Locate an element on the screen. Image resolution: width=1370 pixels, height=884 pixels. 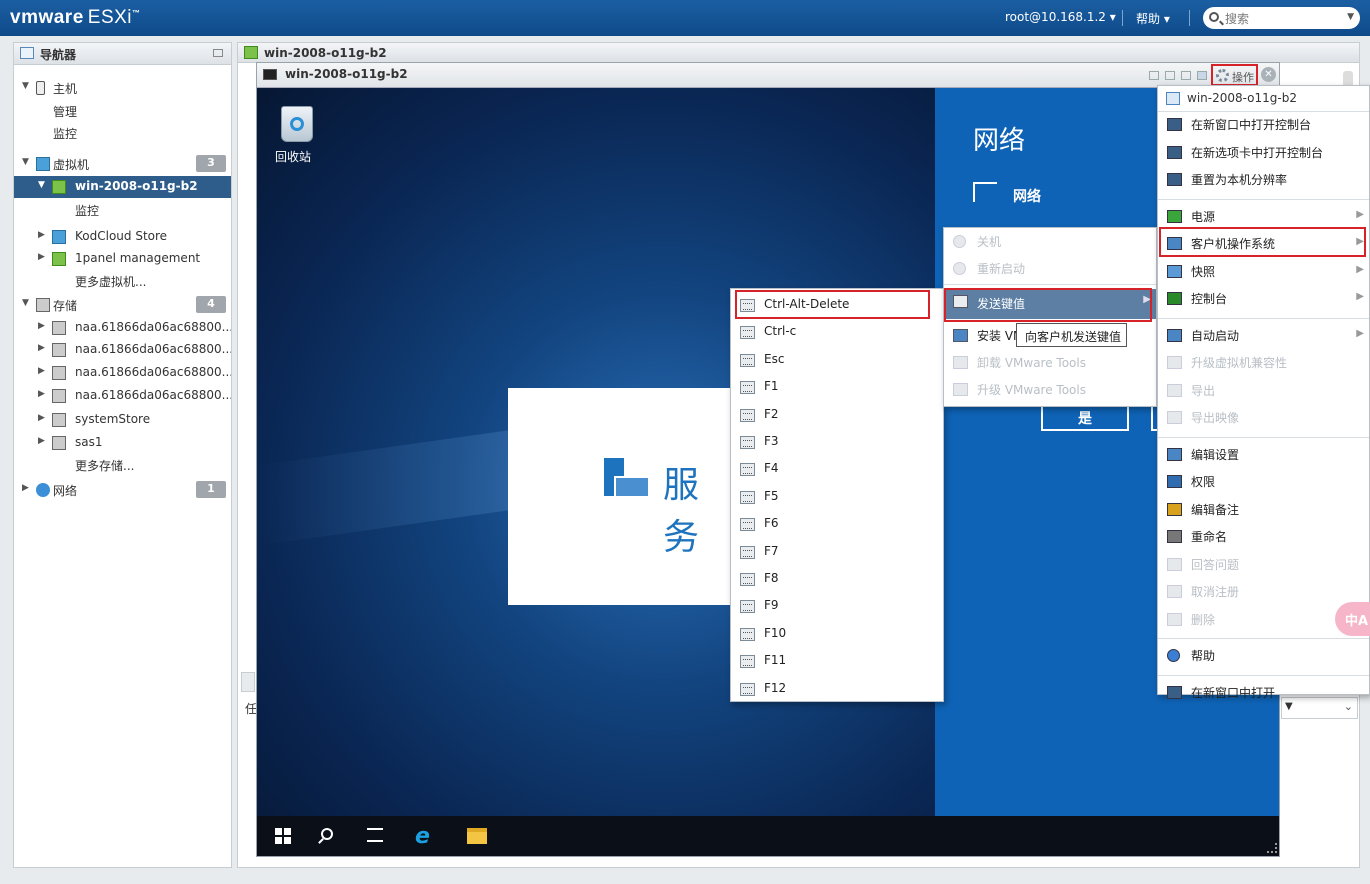
nav-item: ▶ sas1 is located at coordinates (122, 443).